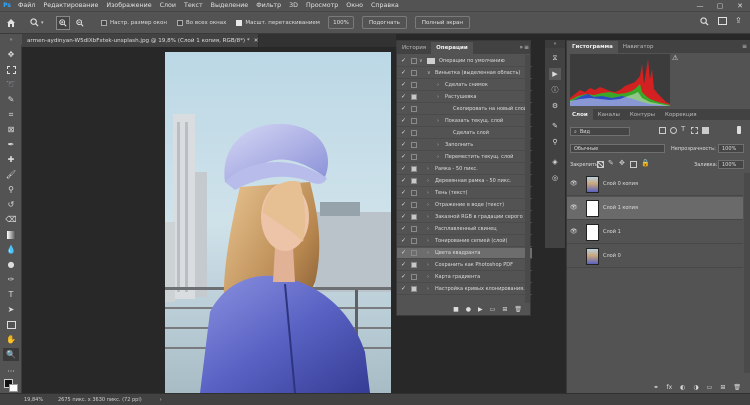 The height and width of the screenshot is (405, 750). What do you see at coordinates (464, 169) in the screenshot?
I see `action-row: ✓ › Рамка - 50 пикс.` at bounding box center [464, 169].